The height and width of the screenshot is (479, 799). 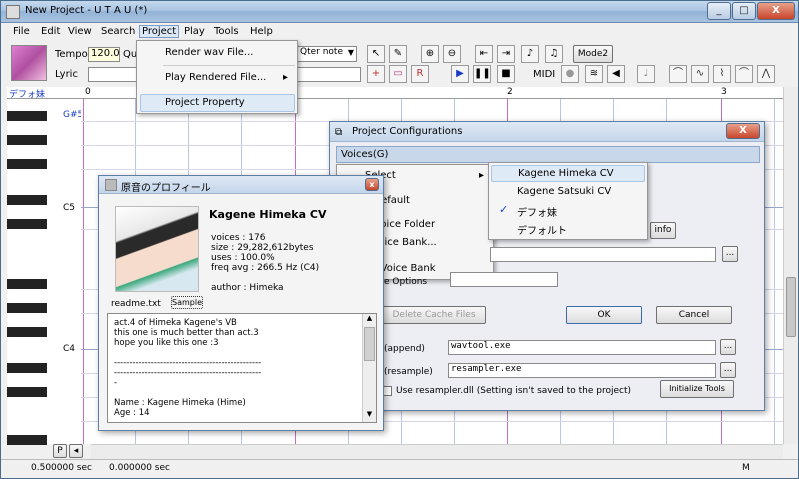 What do you see at coordinates (238, 238) in the screenshot?
I see `stat-voices: voices : 176` at bounding box center [238, 238].